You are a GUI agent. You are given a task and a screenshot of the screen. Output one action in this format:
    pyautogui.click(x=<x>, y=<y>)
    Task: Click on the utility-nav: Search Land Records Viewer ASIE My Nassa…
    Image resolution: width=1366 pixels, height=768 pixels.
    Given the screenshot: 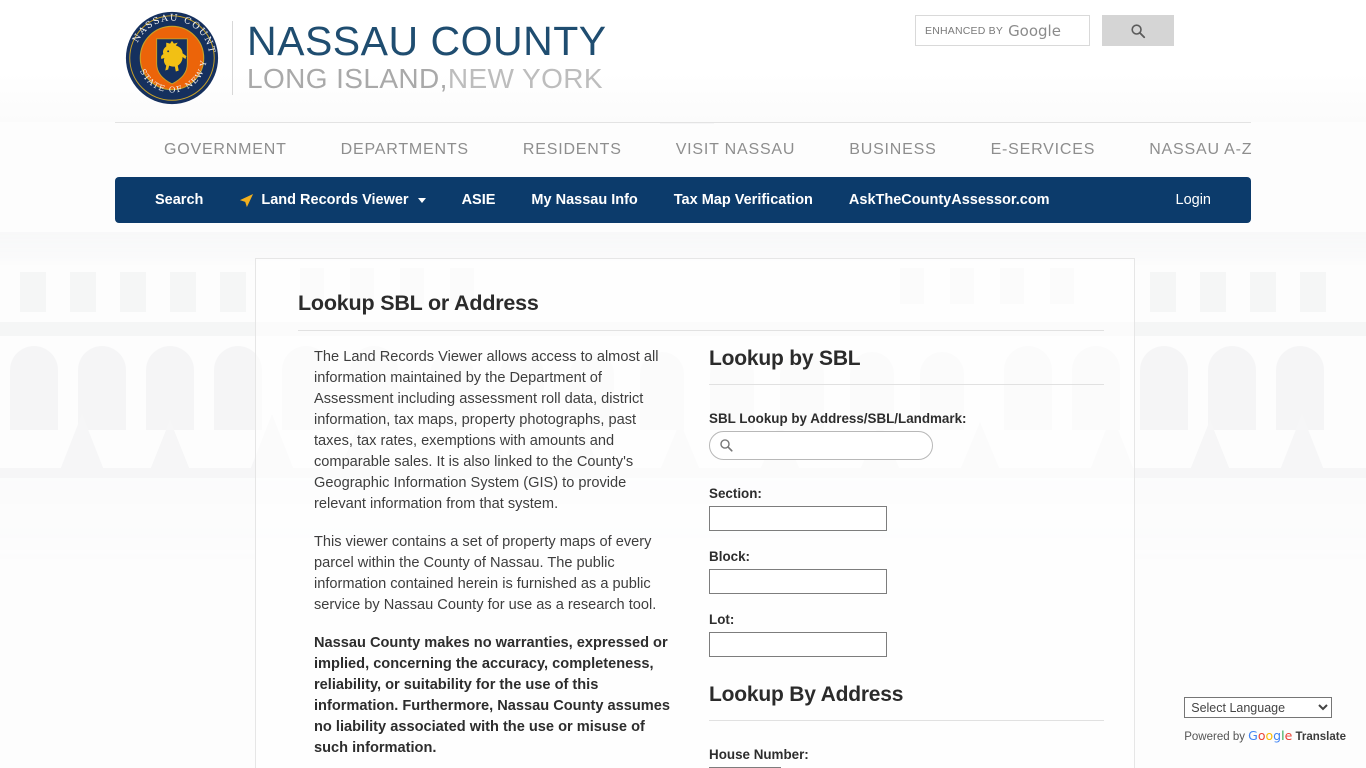 What is the action you would take?
    pyautogui.click(x=683, y=200)
    